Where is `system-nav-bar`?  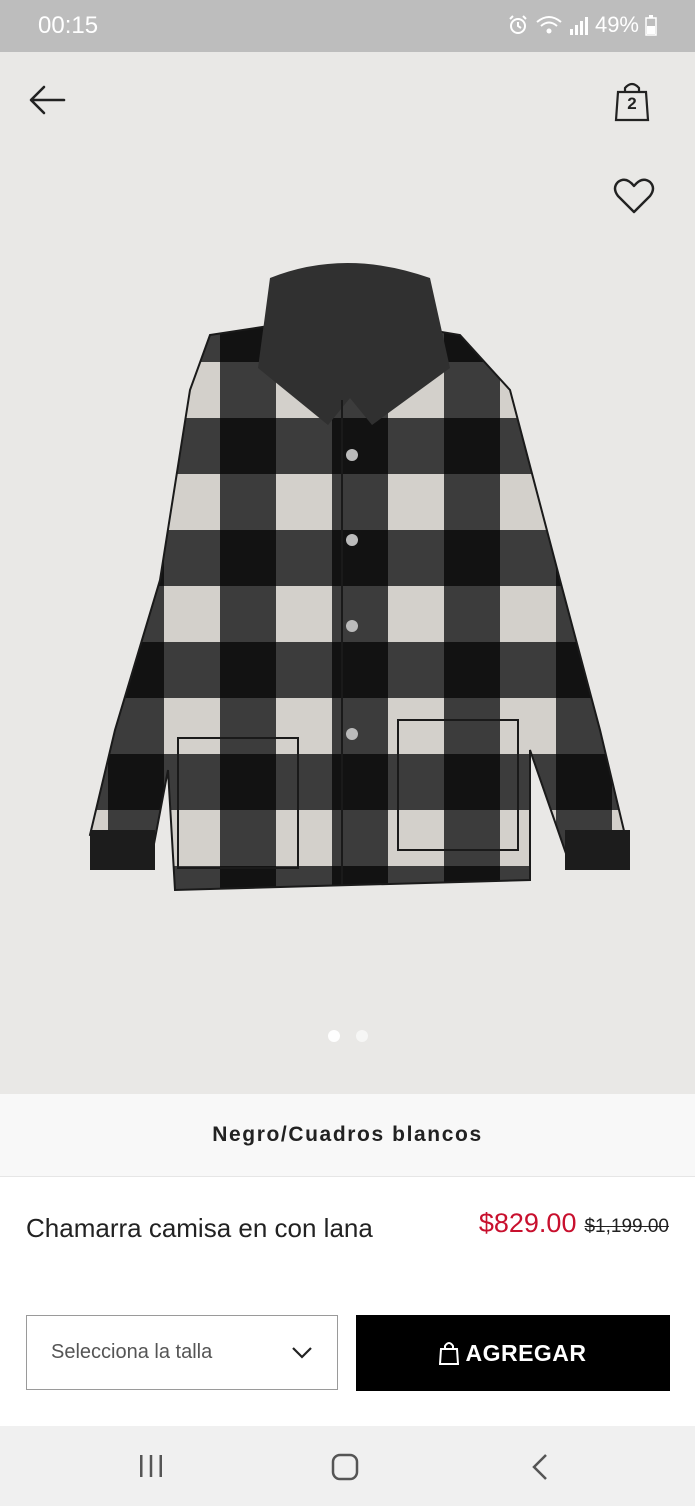 system-nav-bar is located at coordinates (347, 1466).